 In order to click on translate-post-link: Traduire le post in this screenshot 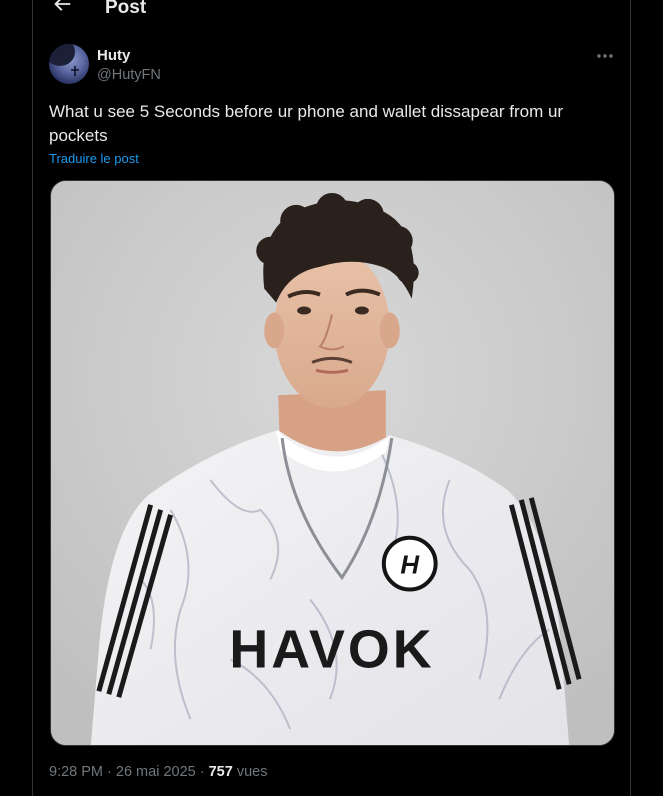, I will do `click(94, 158)`.